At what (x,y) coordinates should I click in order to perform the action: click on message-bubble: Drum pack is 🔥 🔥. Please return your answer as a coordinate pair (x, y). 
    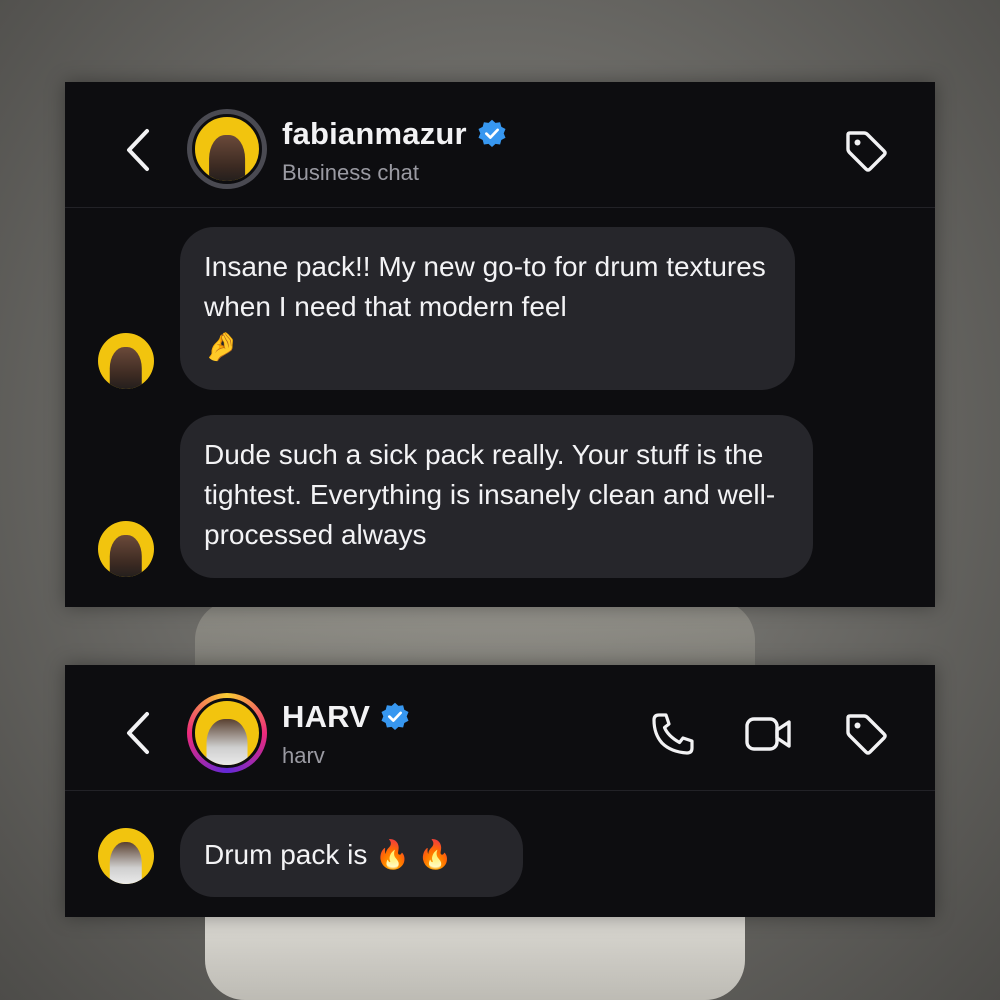
    Looking at the image, I should click on (351, 856).